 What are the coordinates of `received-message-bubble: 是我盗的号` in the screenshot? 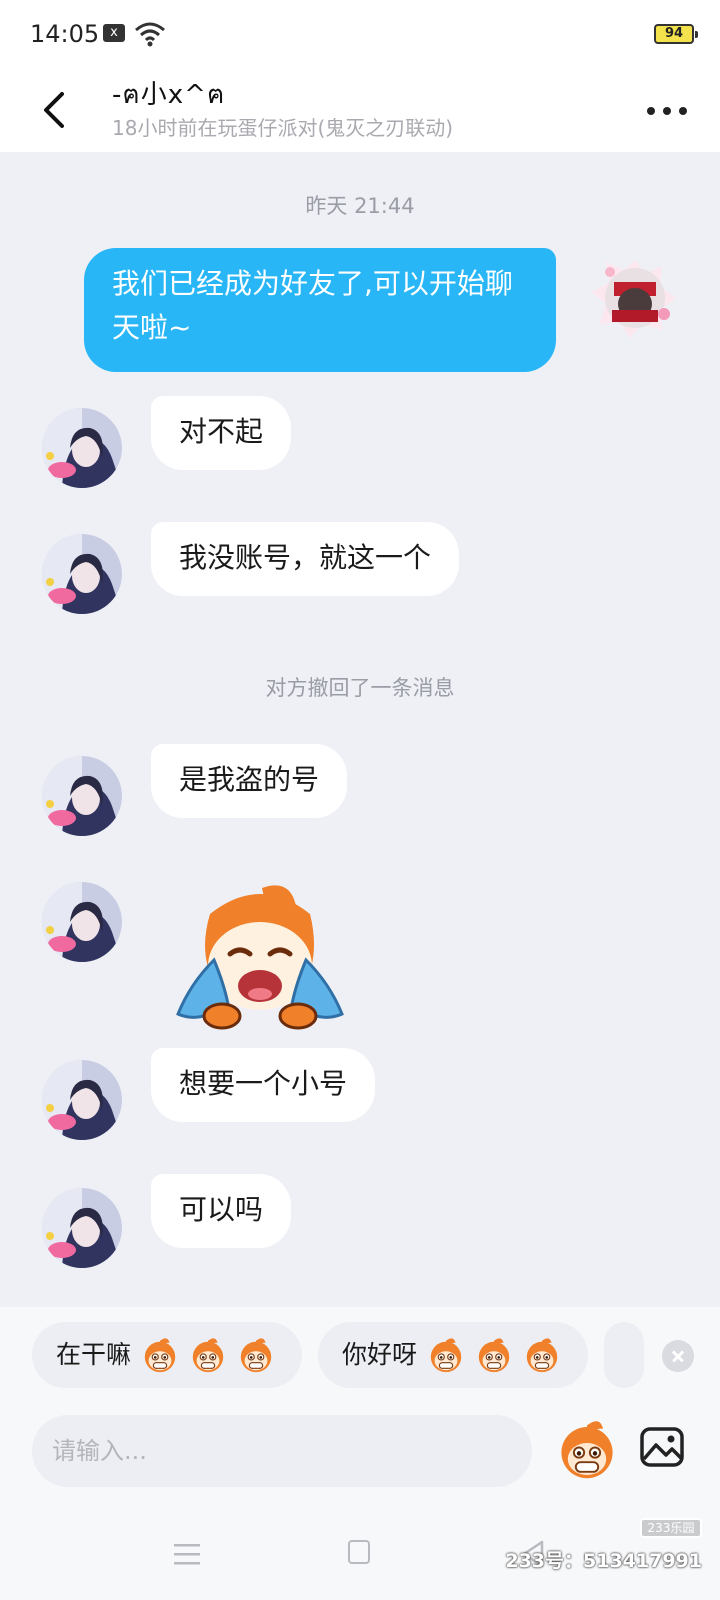 It's located at (249, 781).